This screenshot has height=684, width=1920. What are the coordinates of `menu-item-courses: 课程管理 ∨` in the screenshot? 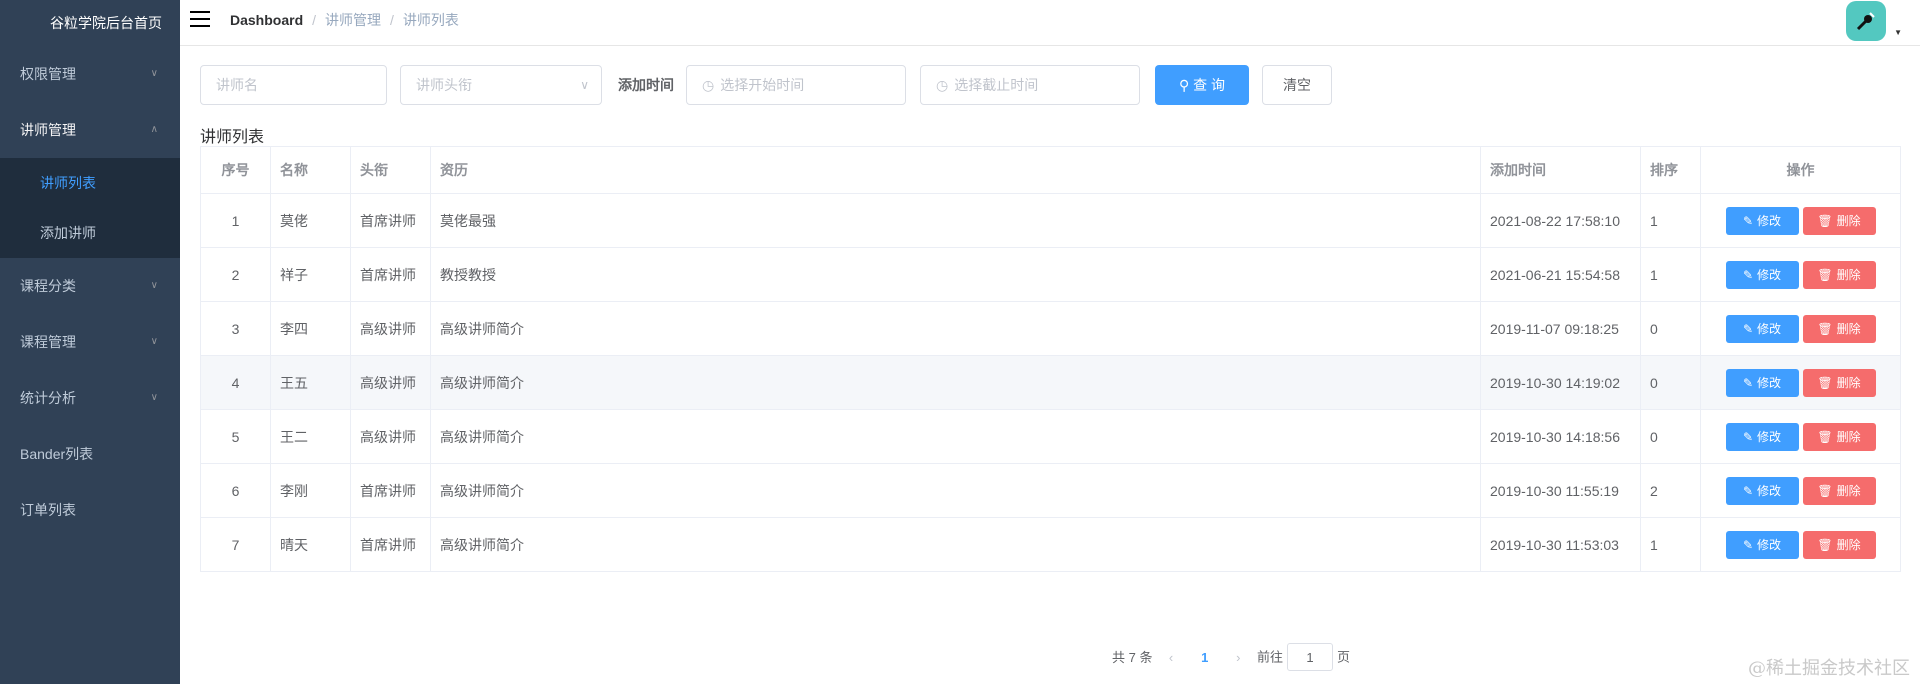 It's located at (90, 342).